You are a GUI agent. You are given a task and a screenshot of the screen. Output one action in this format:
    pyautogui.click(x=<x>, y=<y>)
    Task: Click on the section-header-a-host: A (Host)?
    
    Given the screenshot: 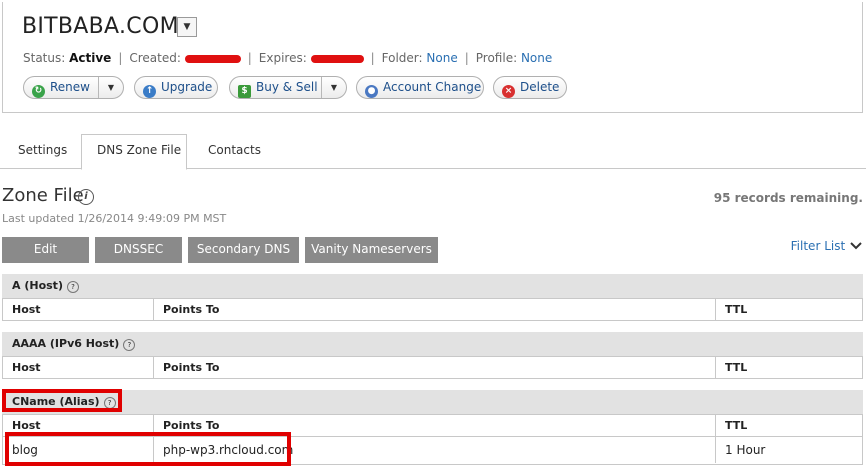 What is the action you would take?
    pyautogui.click(x=432, y=286)
    